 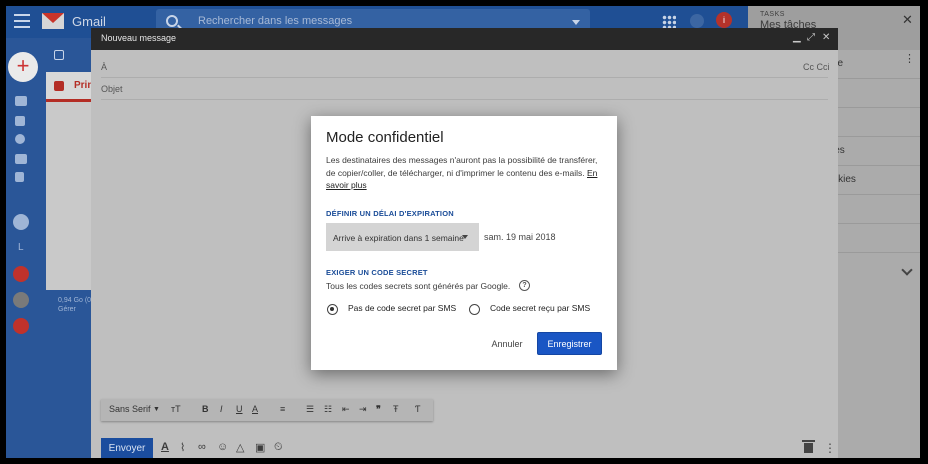 I want to click on underline-icon: U, so click(x=239, y=409).